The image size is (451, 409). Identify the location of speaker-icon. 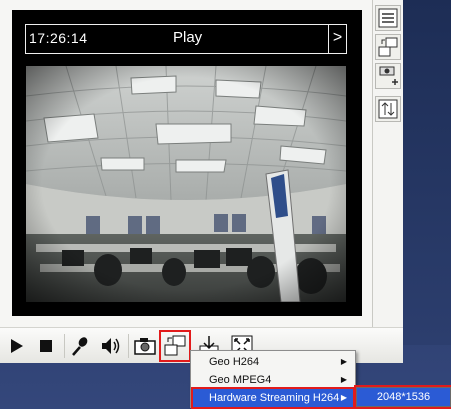
(111, 346).